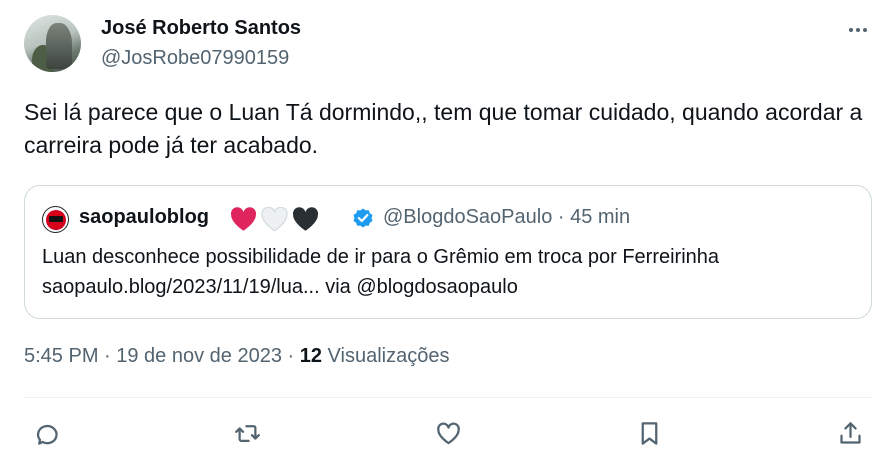  What do you see at coordinates (448, 397) in the screenshot?
I see `action-bar-divider` at bounding box center [448, 397].